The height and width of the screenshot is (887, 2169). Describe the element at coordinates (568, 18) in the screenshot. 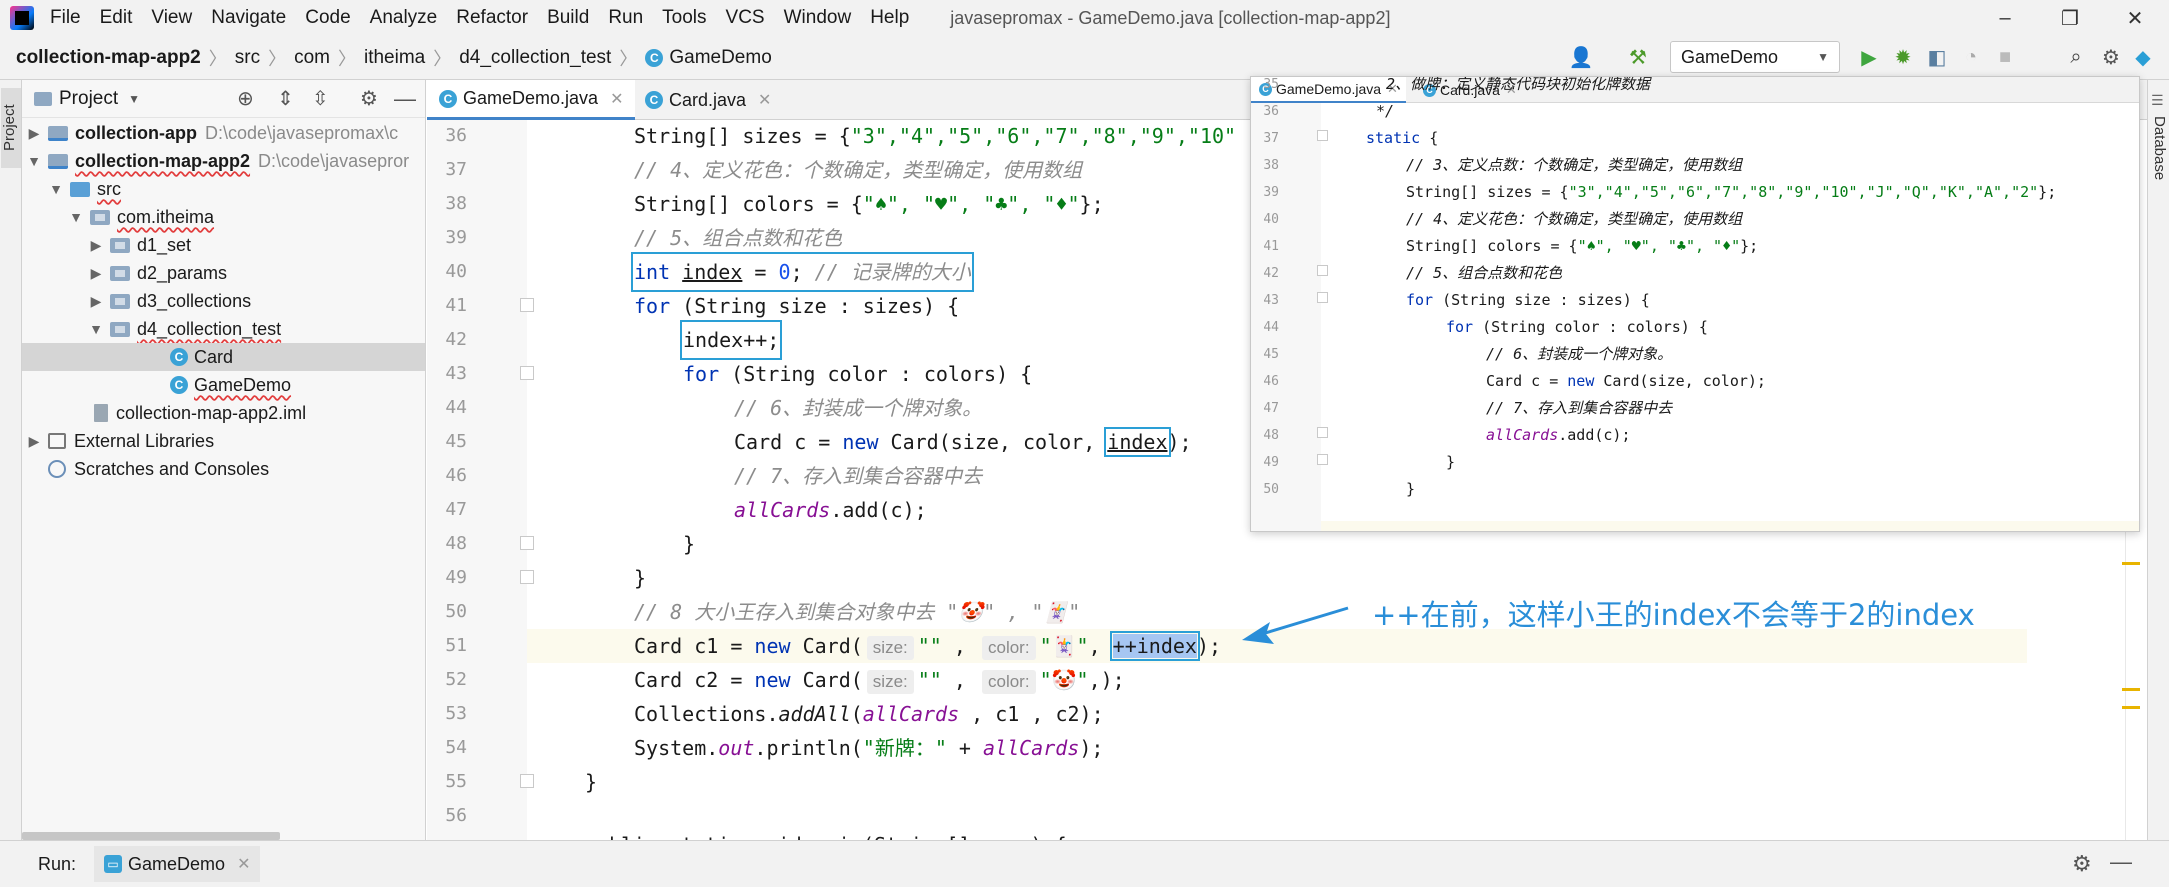

I see `menu-build: Build` at that location.